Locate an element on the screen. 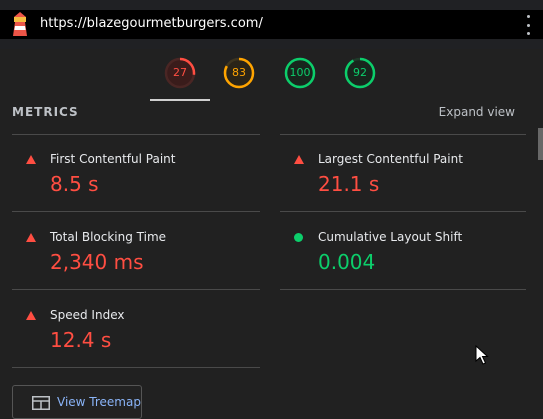  mouse-cursor-icon is located at coordinates (482, 356).